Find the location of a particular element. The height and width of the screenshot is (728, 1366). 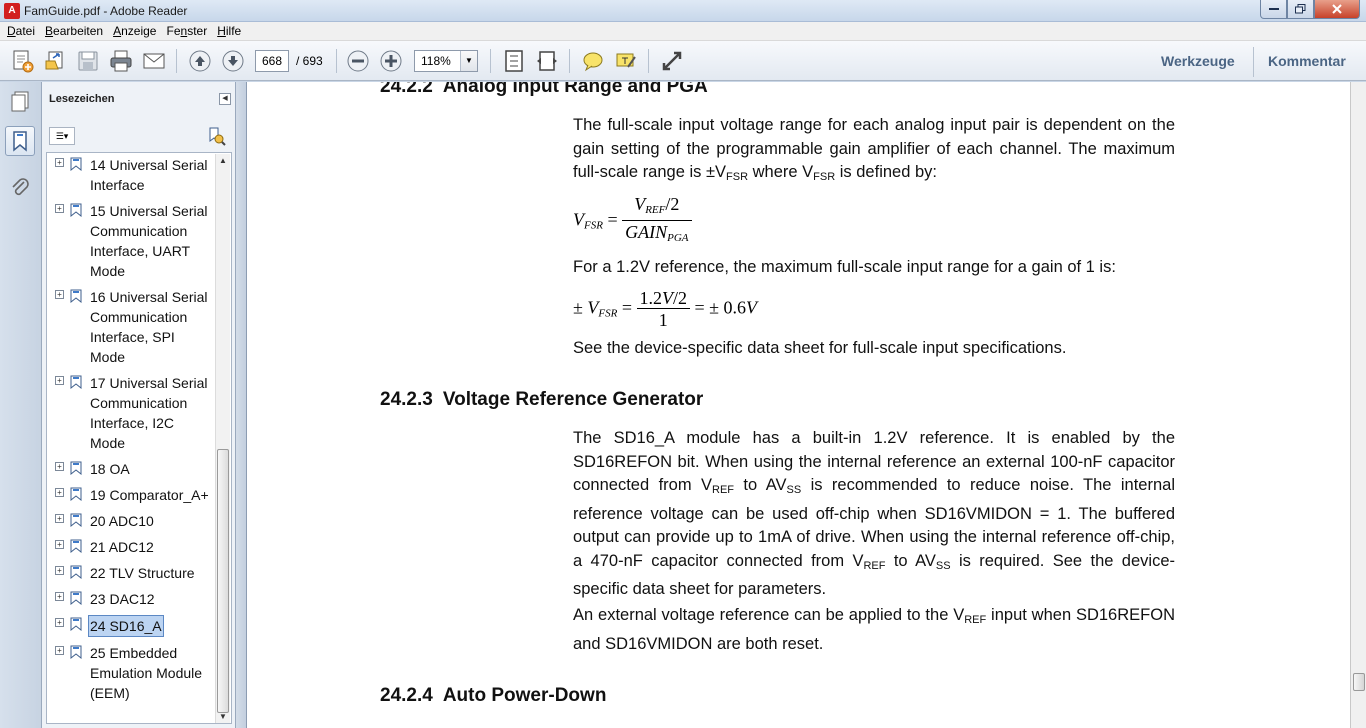

arrow-up-icon is located at coordinates (200, 61).